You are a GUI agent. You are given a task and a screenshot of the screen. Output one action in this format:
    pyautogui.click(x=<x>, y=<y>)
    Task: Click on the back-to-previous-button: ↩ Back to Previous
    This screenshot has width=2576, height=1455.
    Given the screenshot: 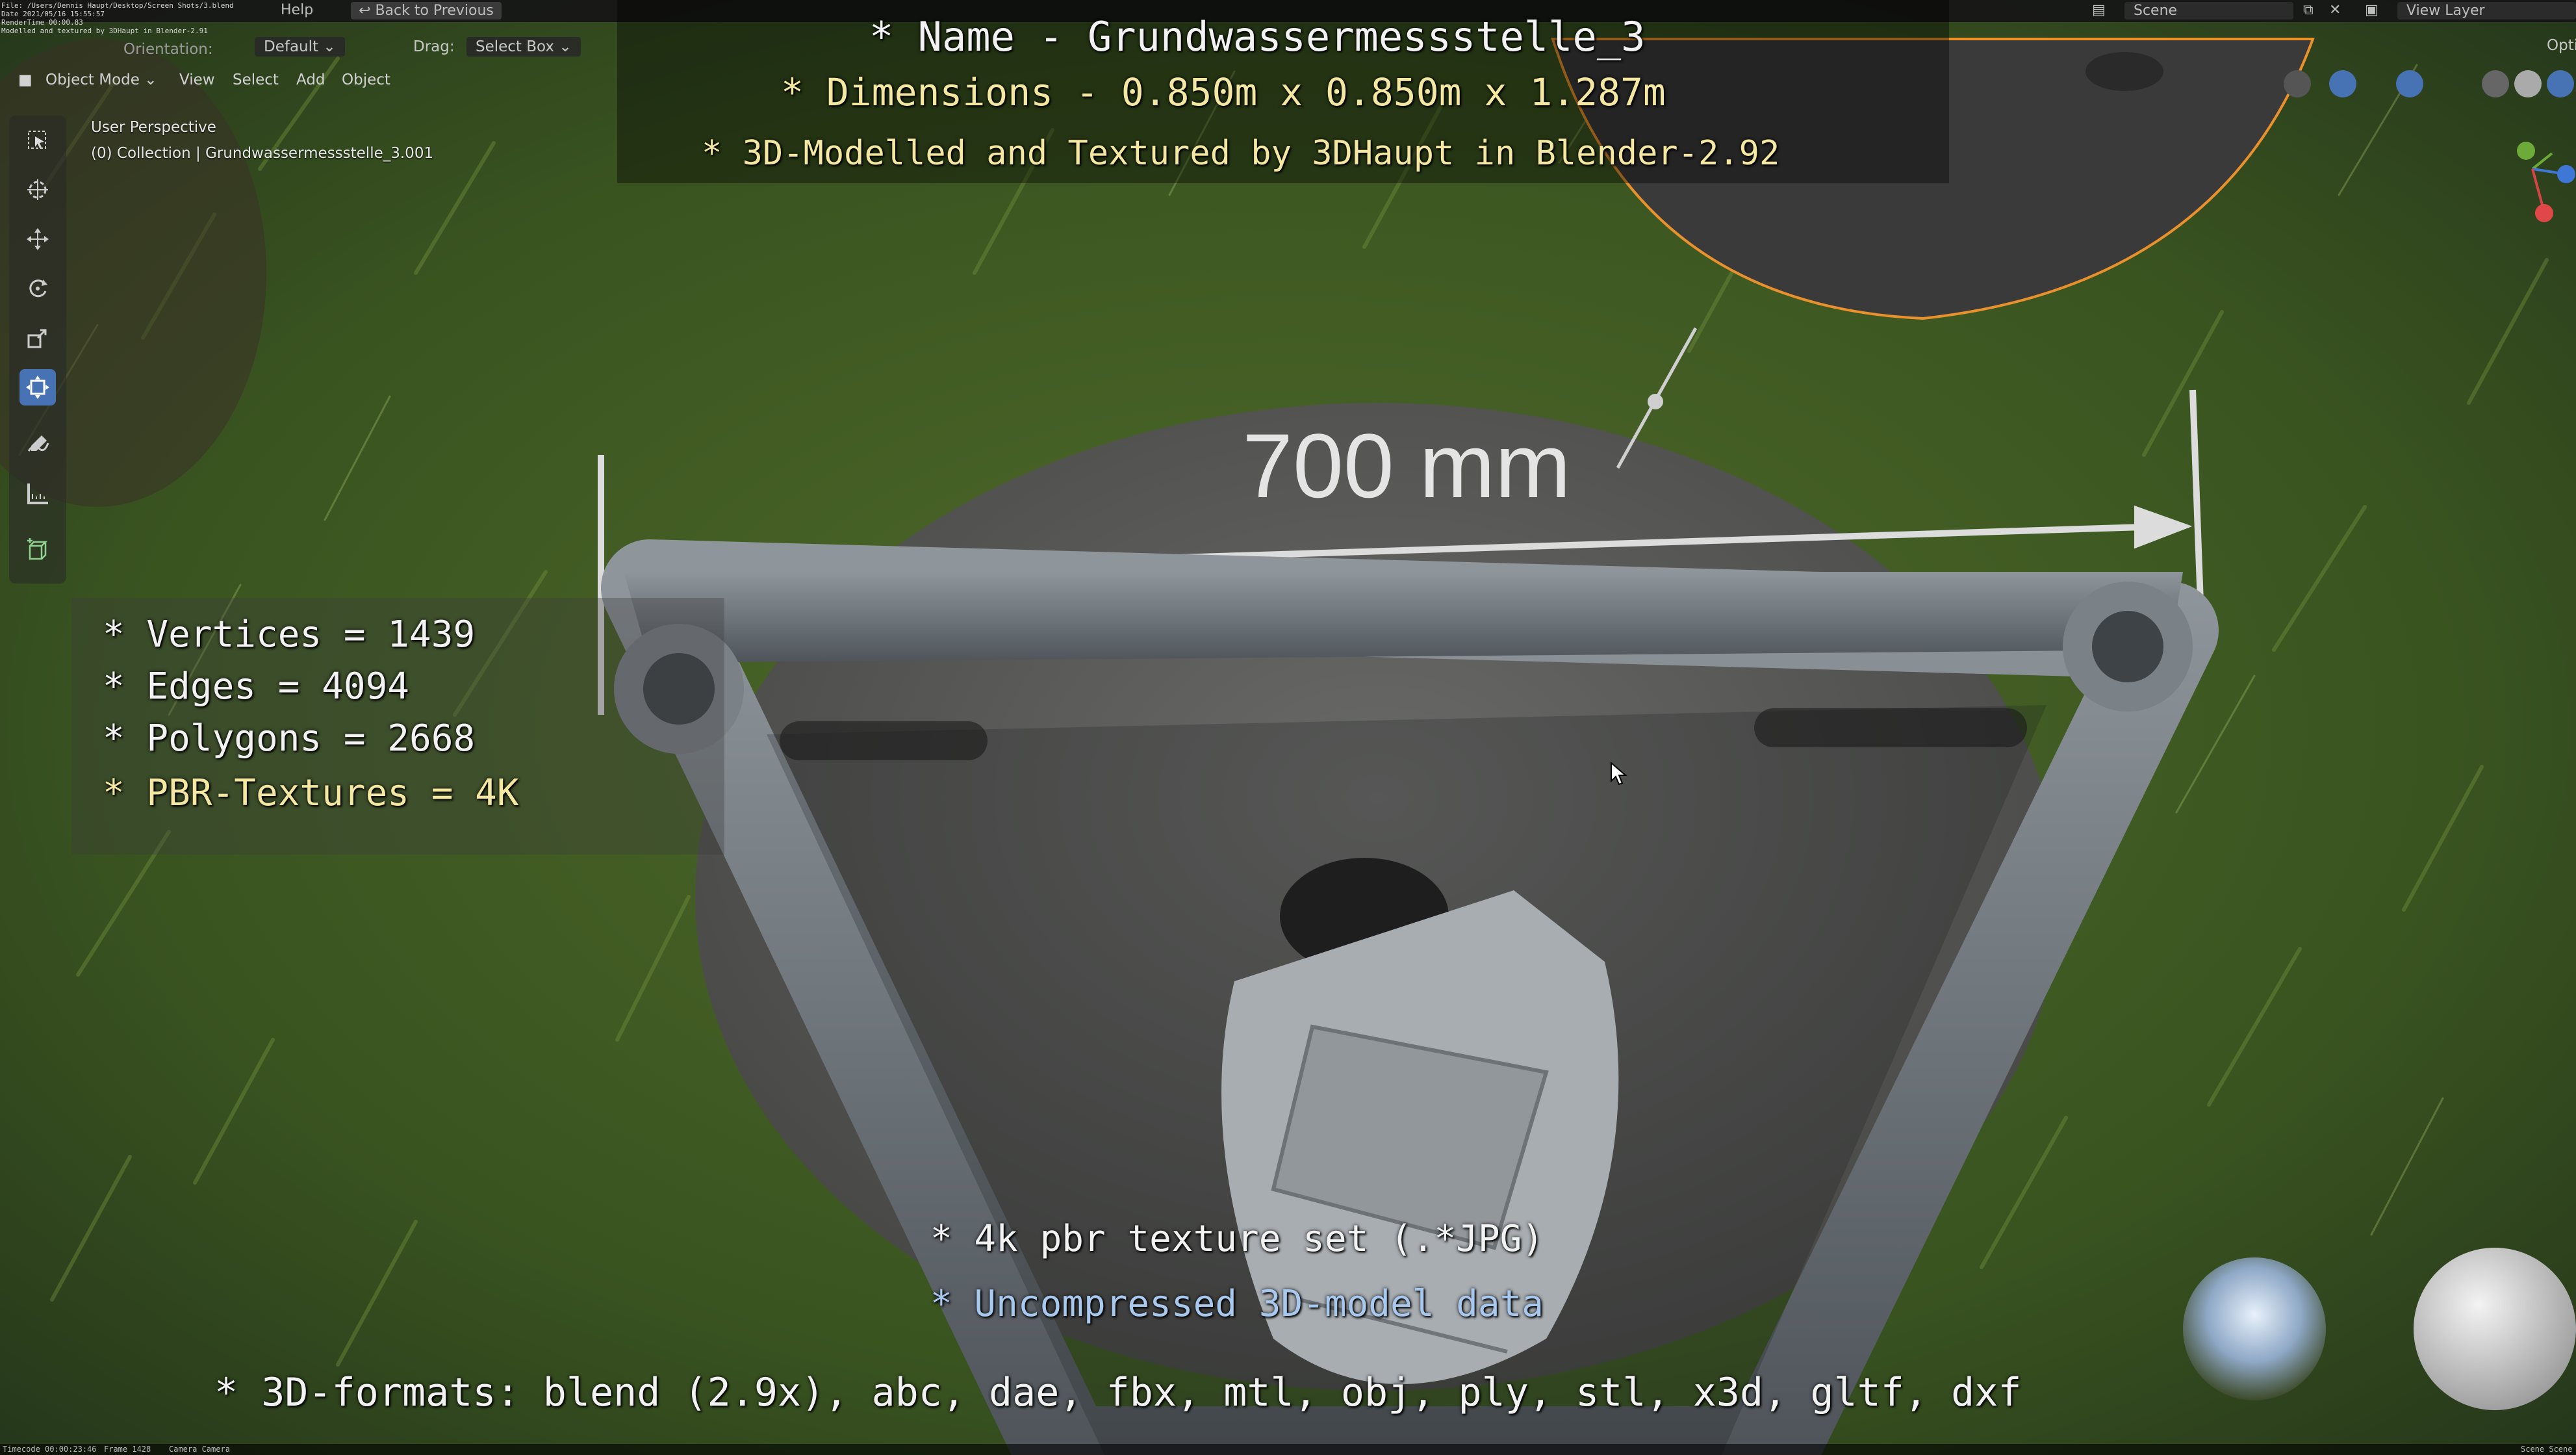 What is the action you would take?
    pyautogui.click(x=426, y=11)
    